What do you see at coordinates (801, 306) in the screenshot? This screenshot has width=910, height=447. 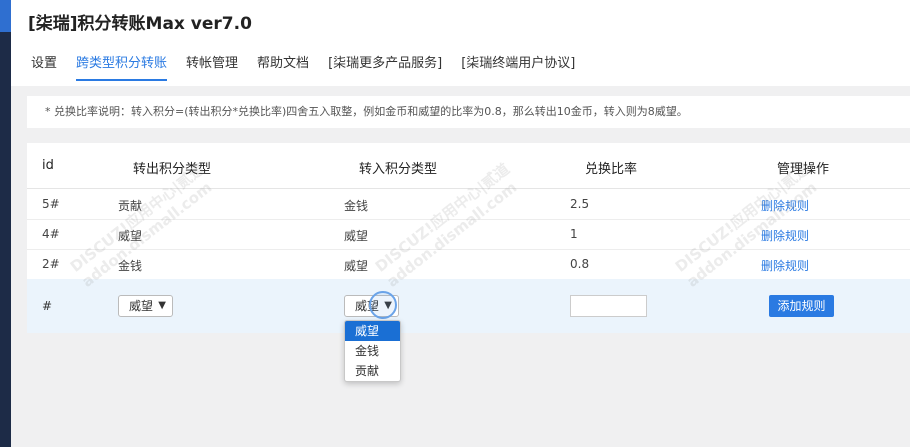 I see `add-rule-button: 添加规则` at bounding box center [801, 306].